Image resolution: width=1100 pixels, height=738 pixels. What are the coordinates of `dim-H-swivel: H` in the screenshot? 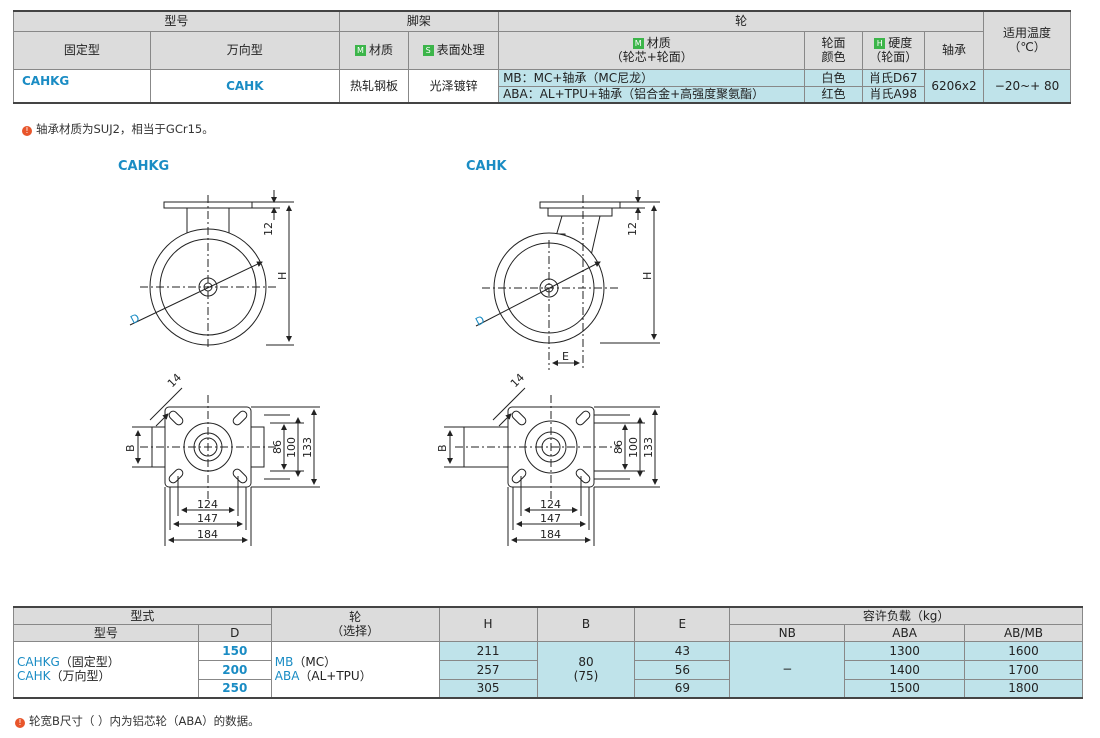 It's located at (647, 276).